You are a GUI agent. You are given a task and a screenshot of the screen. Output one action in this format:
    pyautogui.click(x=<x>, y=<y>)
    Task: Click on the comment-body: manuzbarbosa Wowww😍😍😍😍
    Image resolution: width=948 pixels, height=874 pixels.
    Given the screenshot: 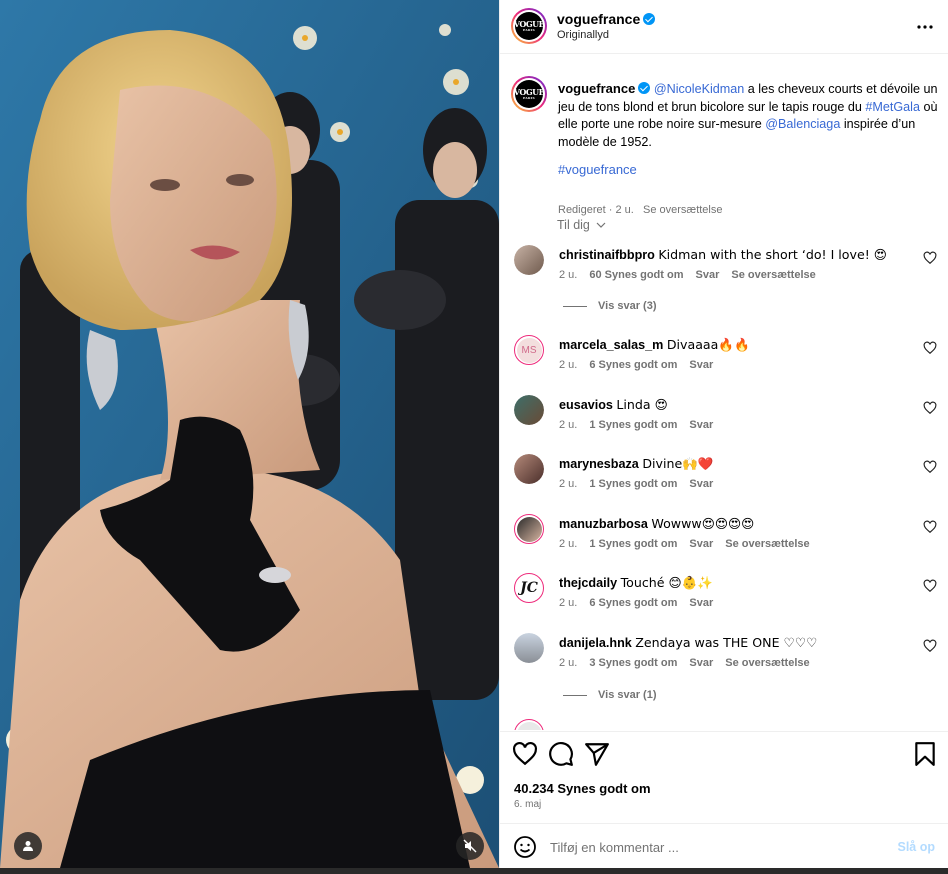 What is the action you would take?
    pyautogui.click(x=656, y=523)
    